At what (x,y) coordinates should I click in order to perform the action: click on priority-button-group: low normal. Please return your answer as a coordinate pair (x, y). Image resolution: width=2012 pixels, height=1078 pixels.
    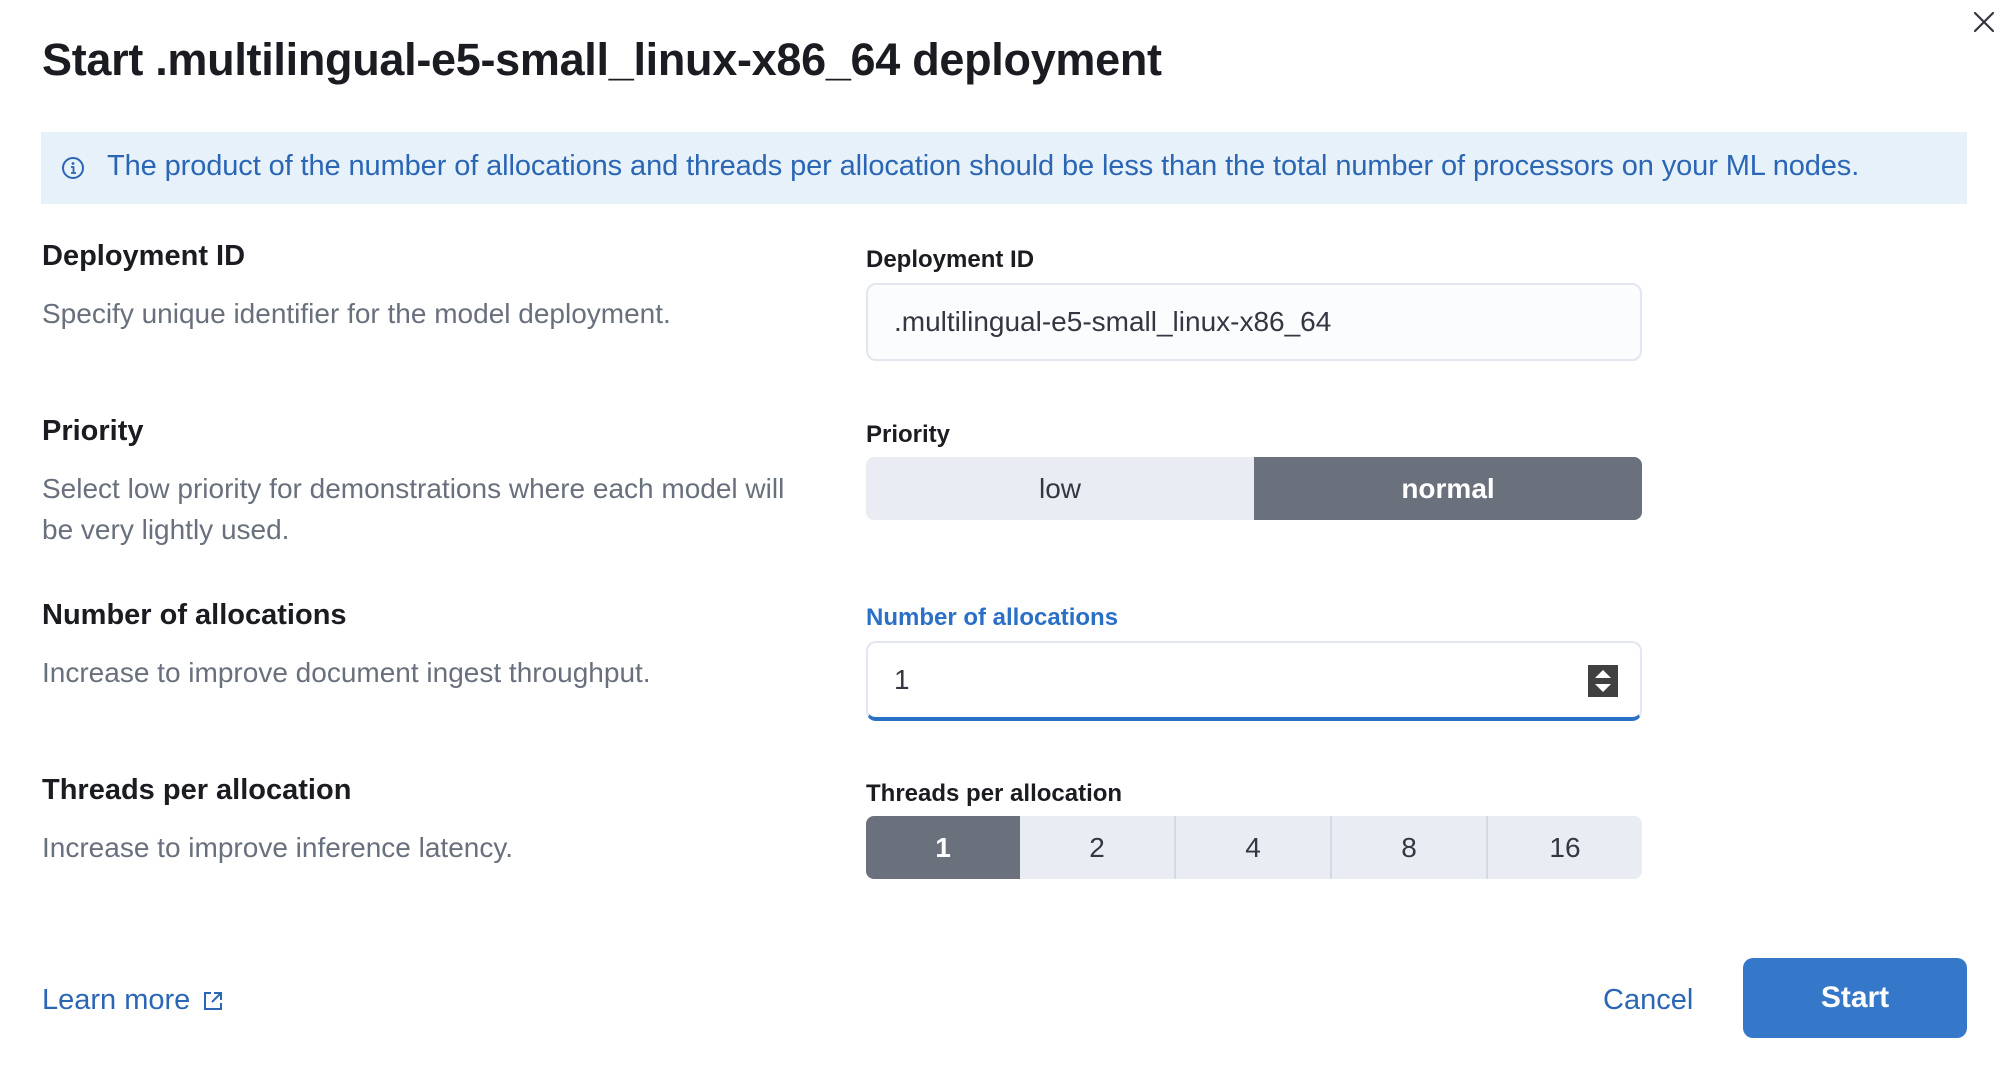
    Looking at the image, I should click on (1254, 488).